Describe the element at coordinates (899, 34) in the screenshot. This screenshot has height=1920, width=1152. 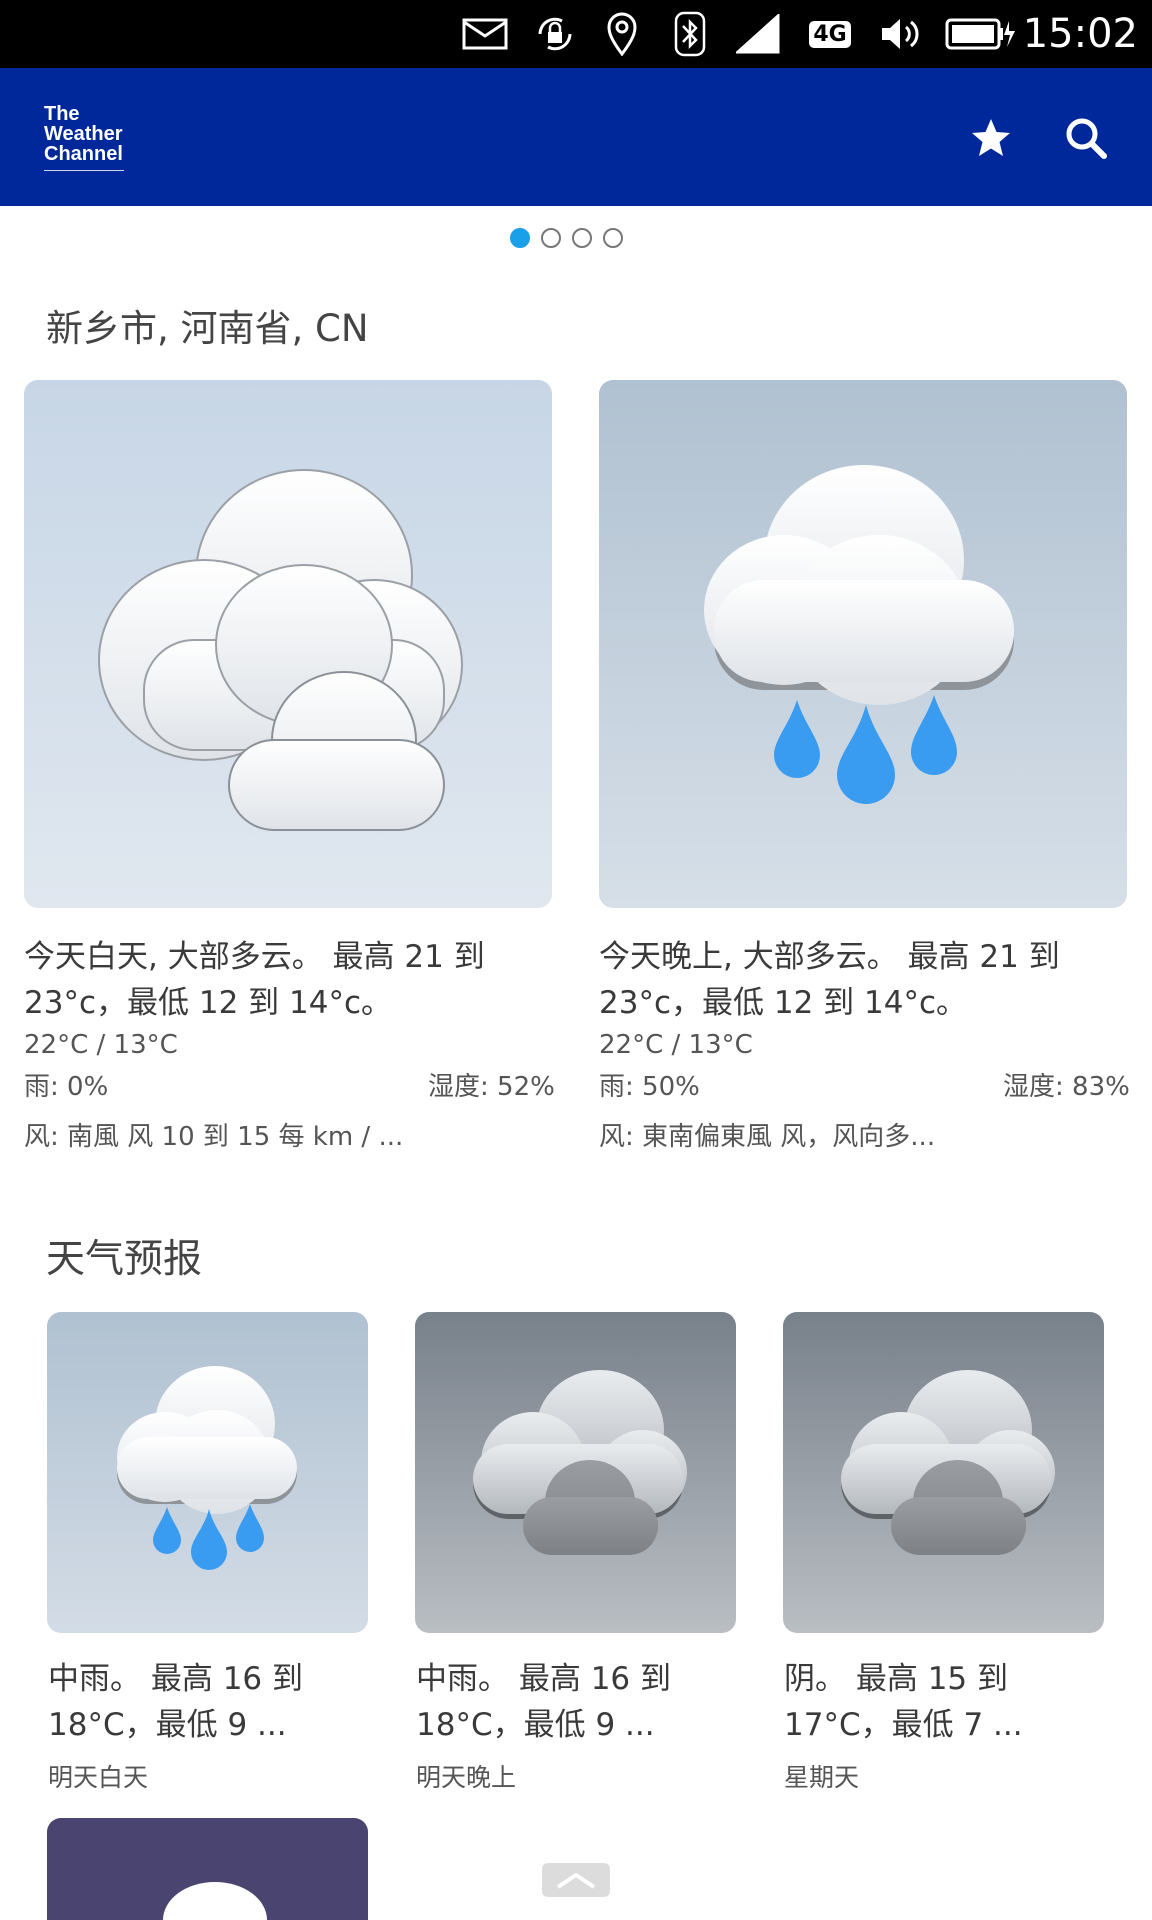
I see `volume-icon` at that location.